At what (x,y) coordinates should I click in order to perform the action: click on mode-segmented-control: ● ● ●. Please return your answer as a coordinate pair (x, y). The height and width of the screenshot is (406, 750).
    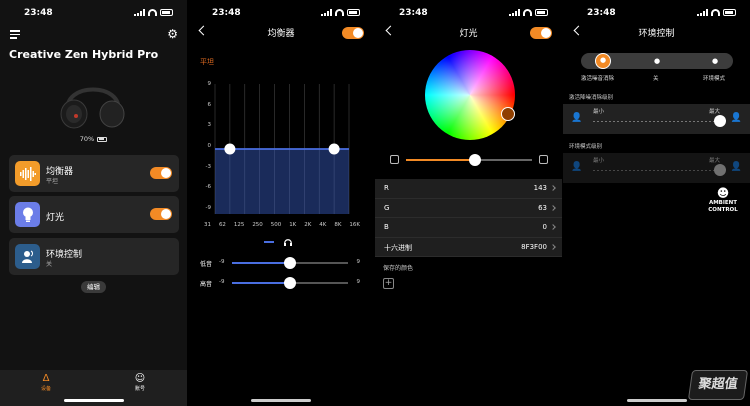
    Looking at the image, I should click on (657, 61).